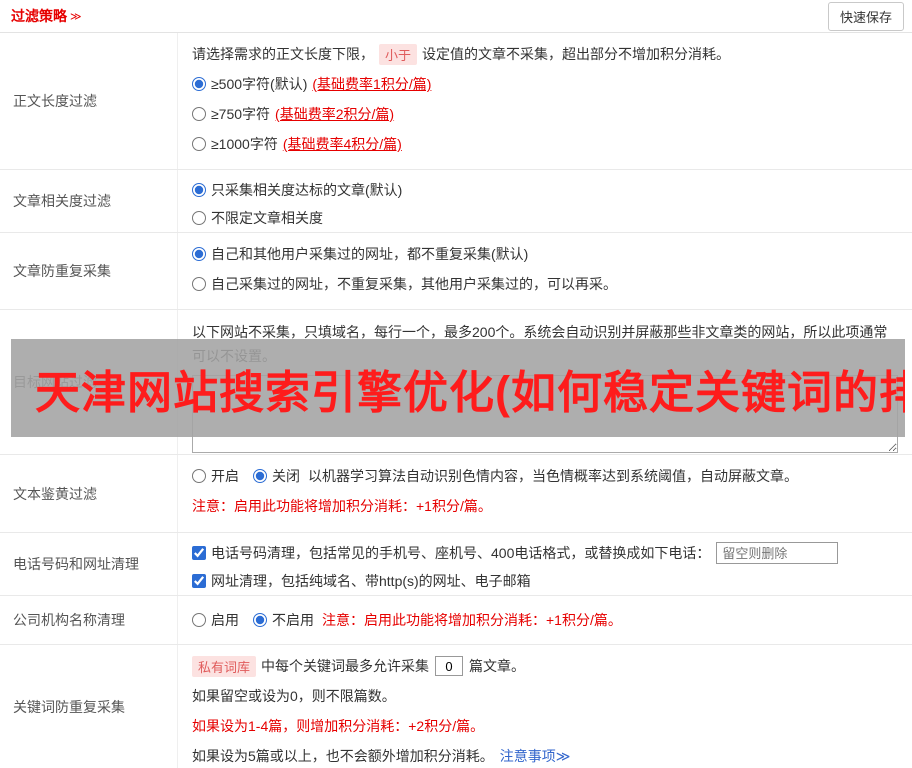  Describe the element at coordinates (545, 84) in the screenshot. I see `length-option-row: ≥500字符(默认) (基础费率1积分/篇)` at that location.